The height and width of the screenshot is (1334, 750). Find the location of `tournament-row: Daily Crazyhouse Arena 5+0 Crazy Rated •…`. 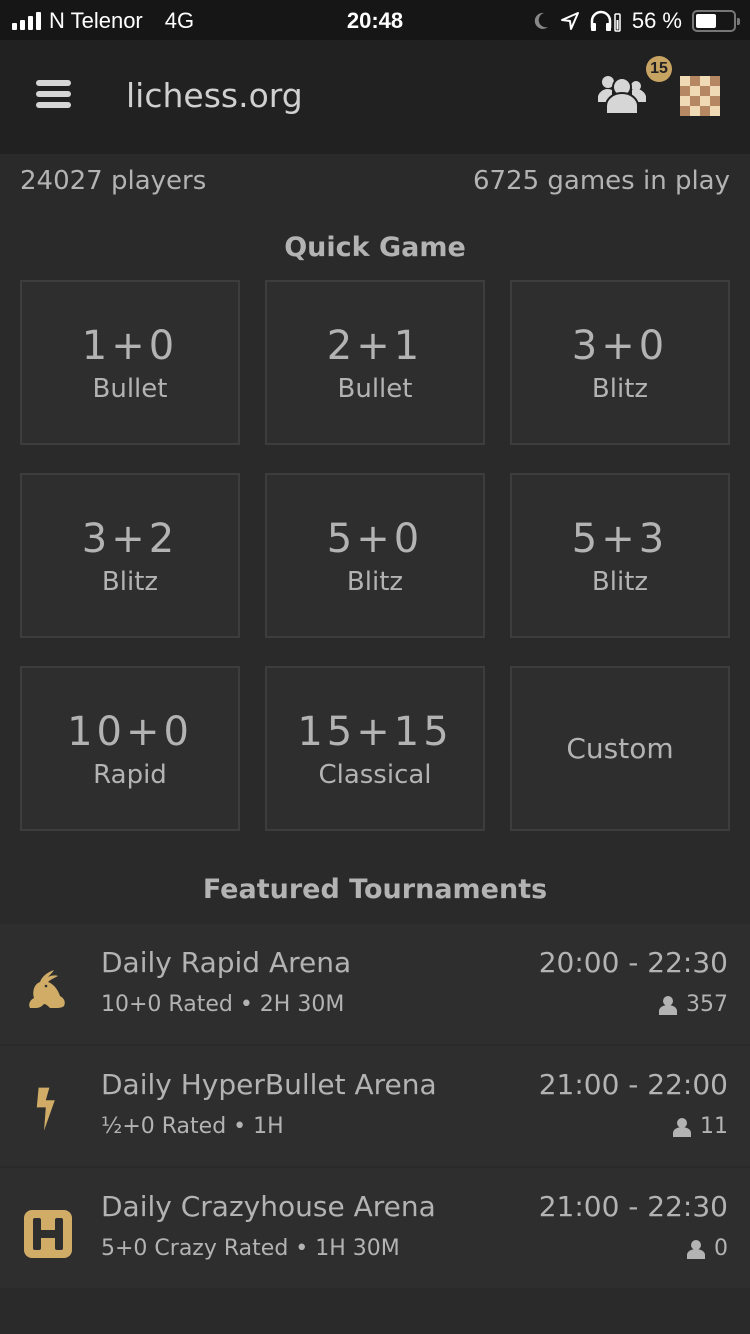

tournament-row: Daily Crazyhouse Arena 5+0 Crazy Rated •… is located at coordinates (375, 1229).